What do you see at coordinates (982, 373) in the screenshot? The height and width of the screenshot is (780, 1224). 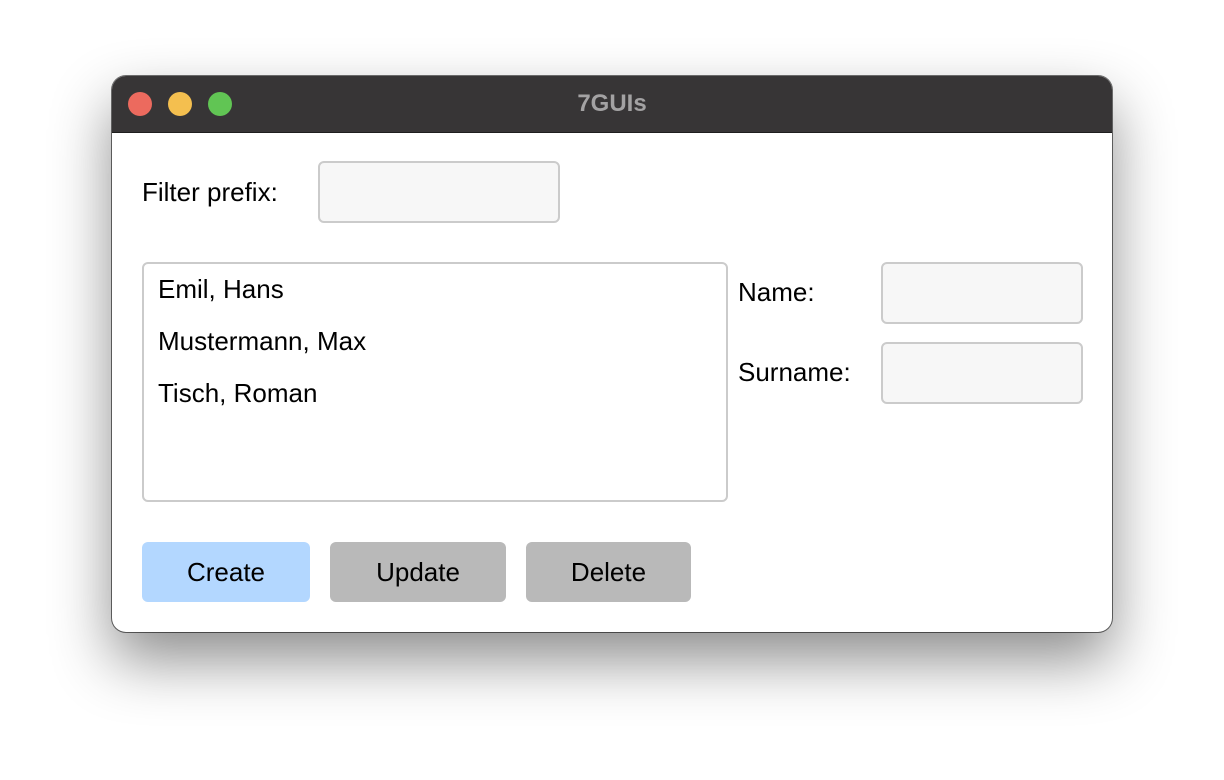 I see `surname-input` at bounding box center [982, 373].